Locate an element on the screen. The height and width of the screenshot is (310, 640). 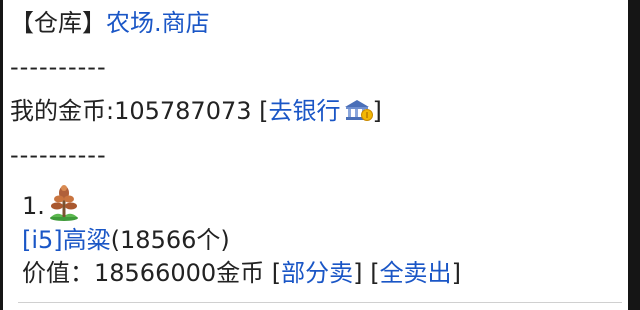
item-index-row: 1. is located at coordinates (51, 203).